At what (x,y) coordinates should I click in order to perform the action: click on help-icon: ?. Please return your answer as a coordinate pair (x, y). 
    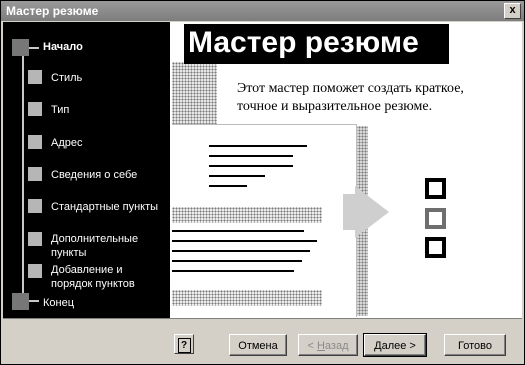
    Looking at the image, I should click on (184, 344).